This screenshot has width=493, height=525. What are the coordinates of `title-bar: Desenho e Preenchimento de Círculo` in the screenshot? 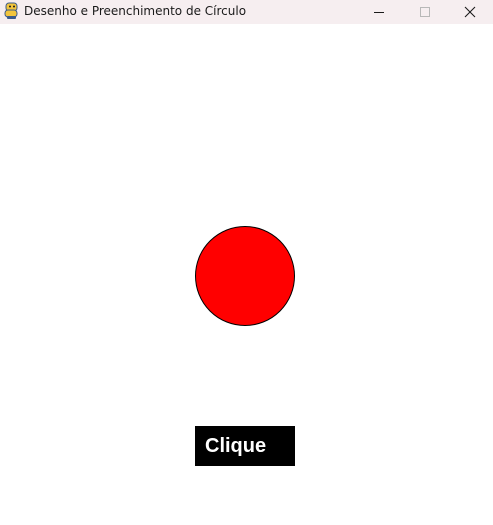 It's located at (246, 12).